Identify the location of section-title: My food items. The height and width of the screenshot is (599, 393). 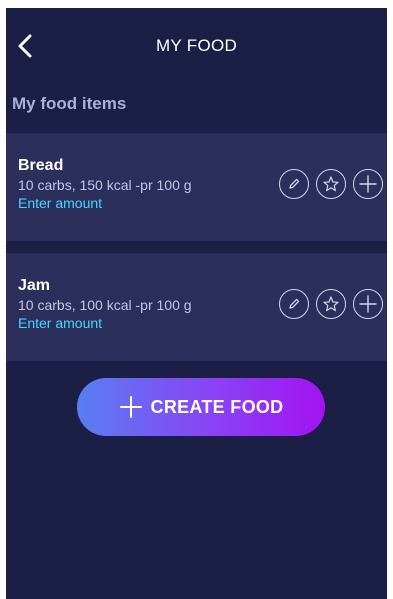
(69, 103).